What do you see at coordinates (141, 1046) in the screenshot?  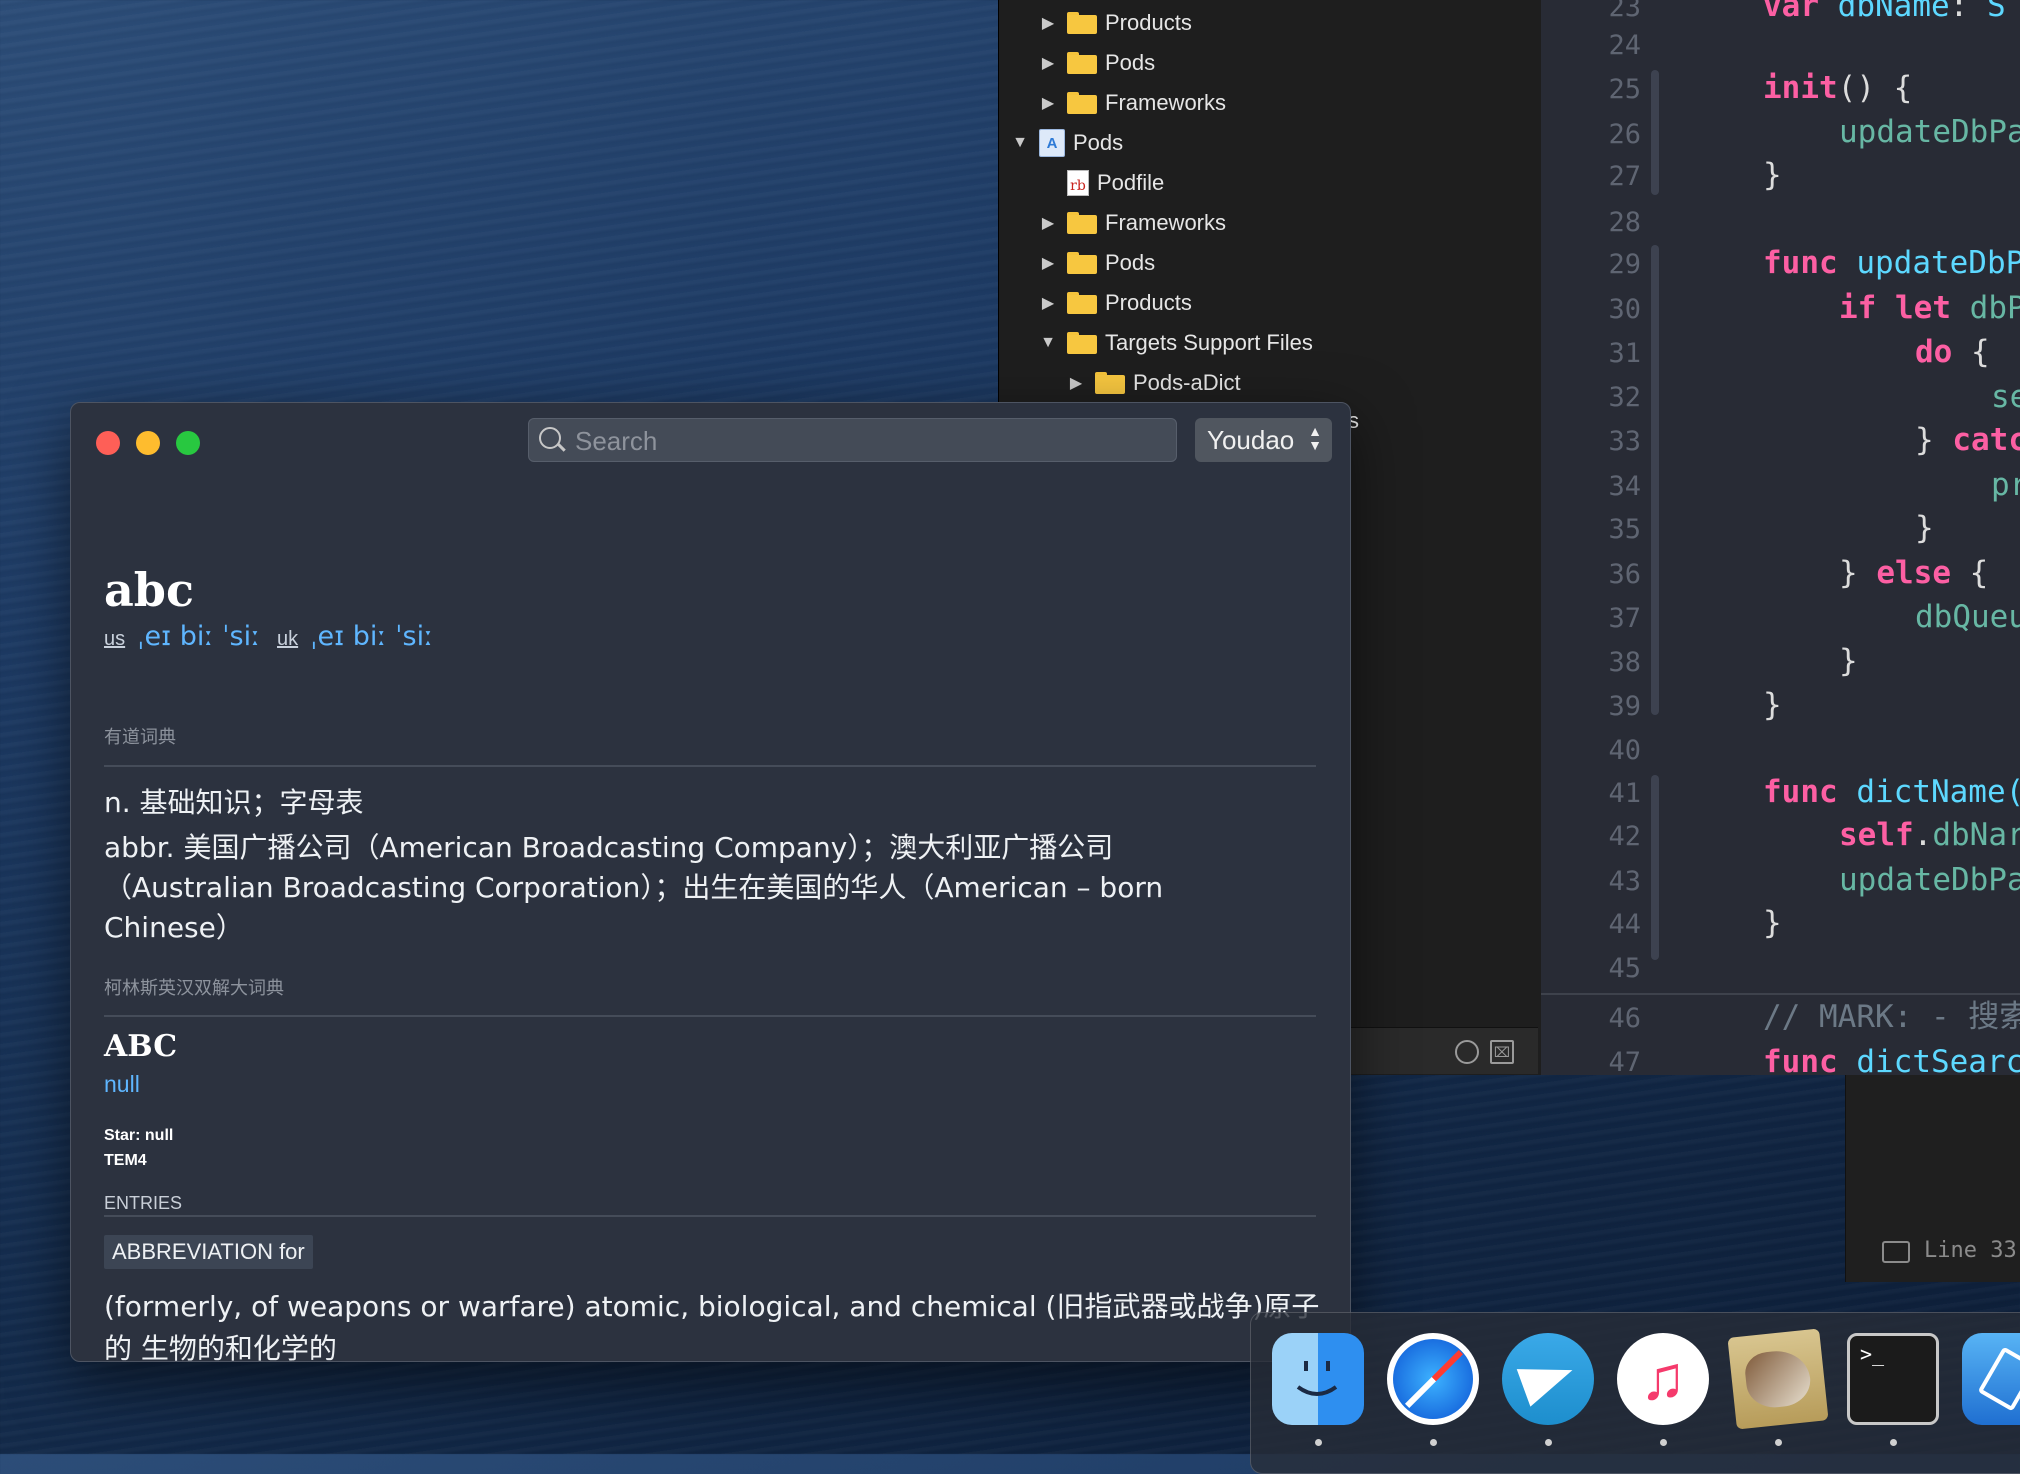 I see `collins-headword: ABC` at bounding box center [141, 1046].